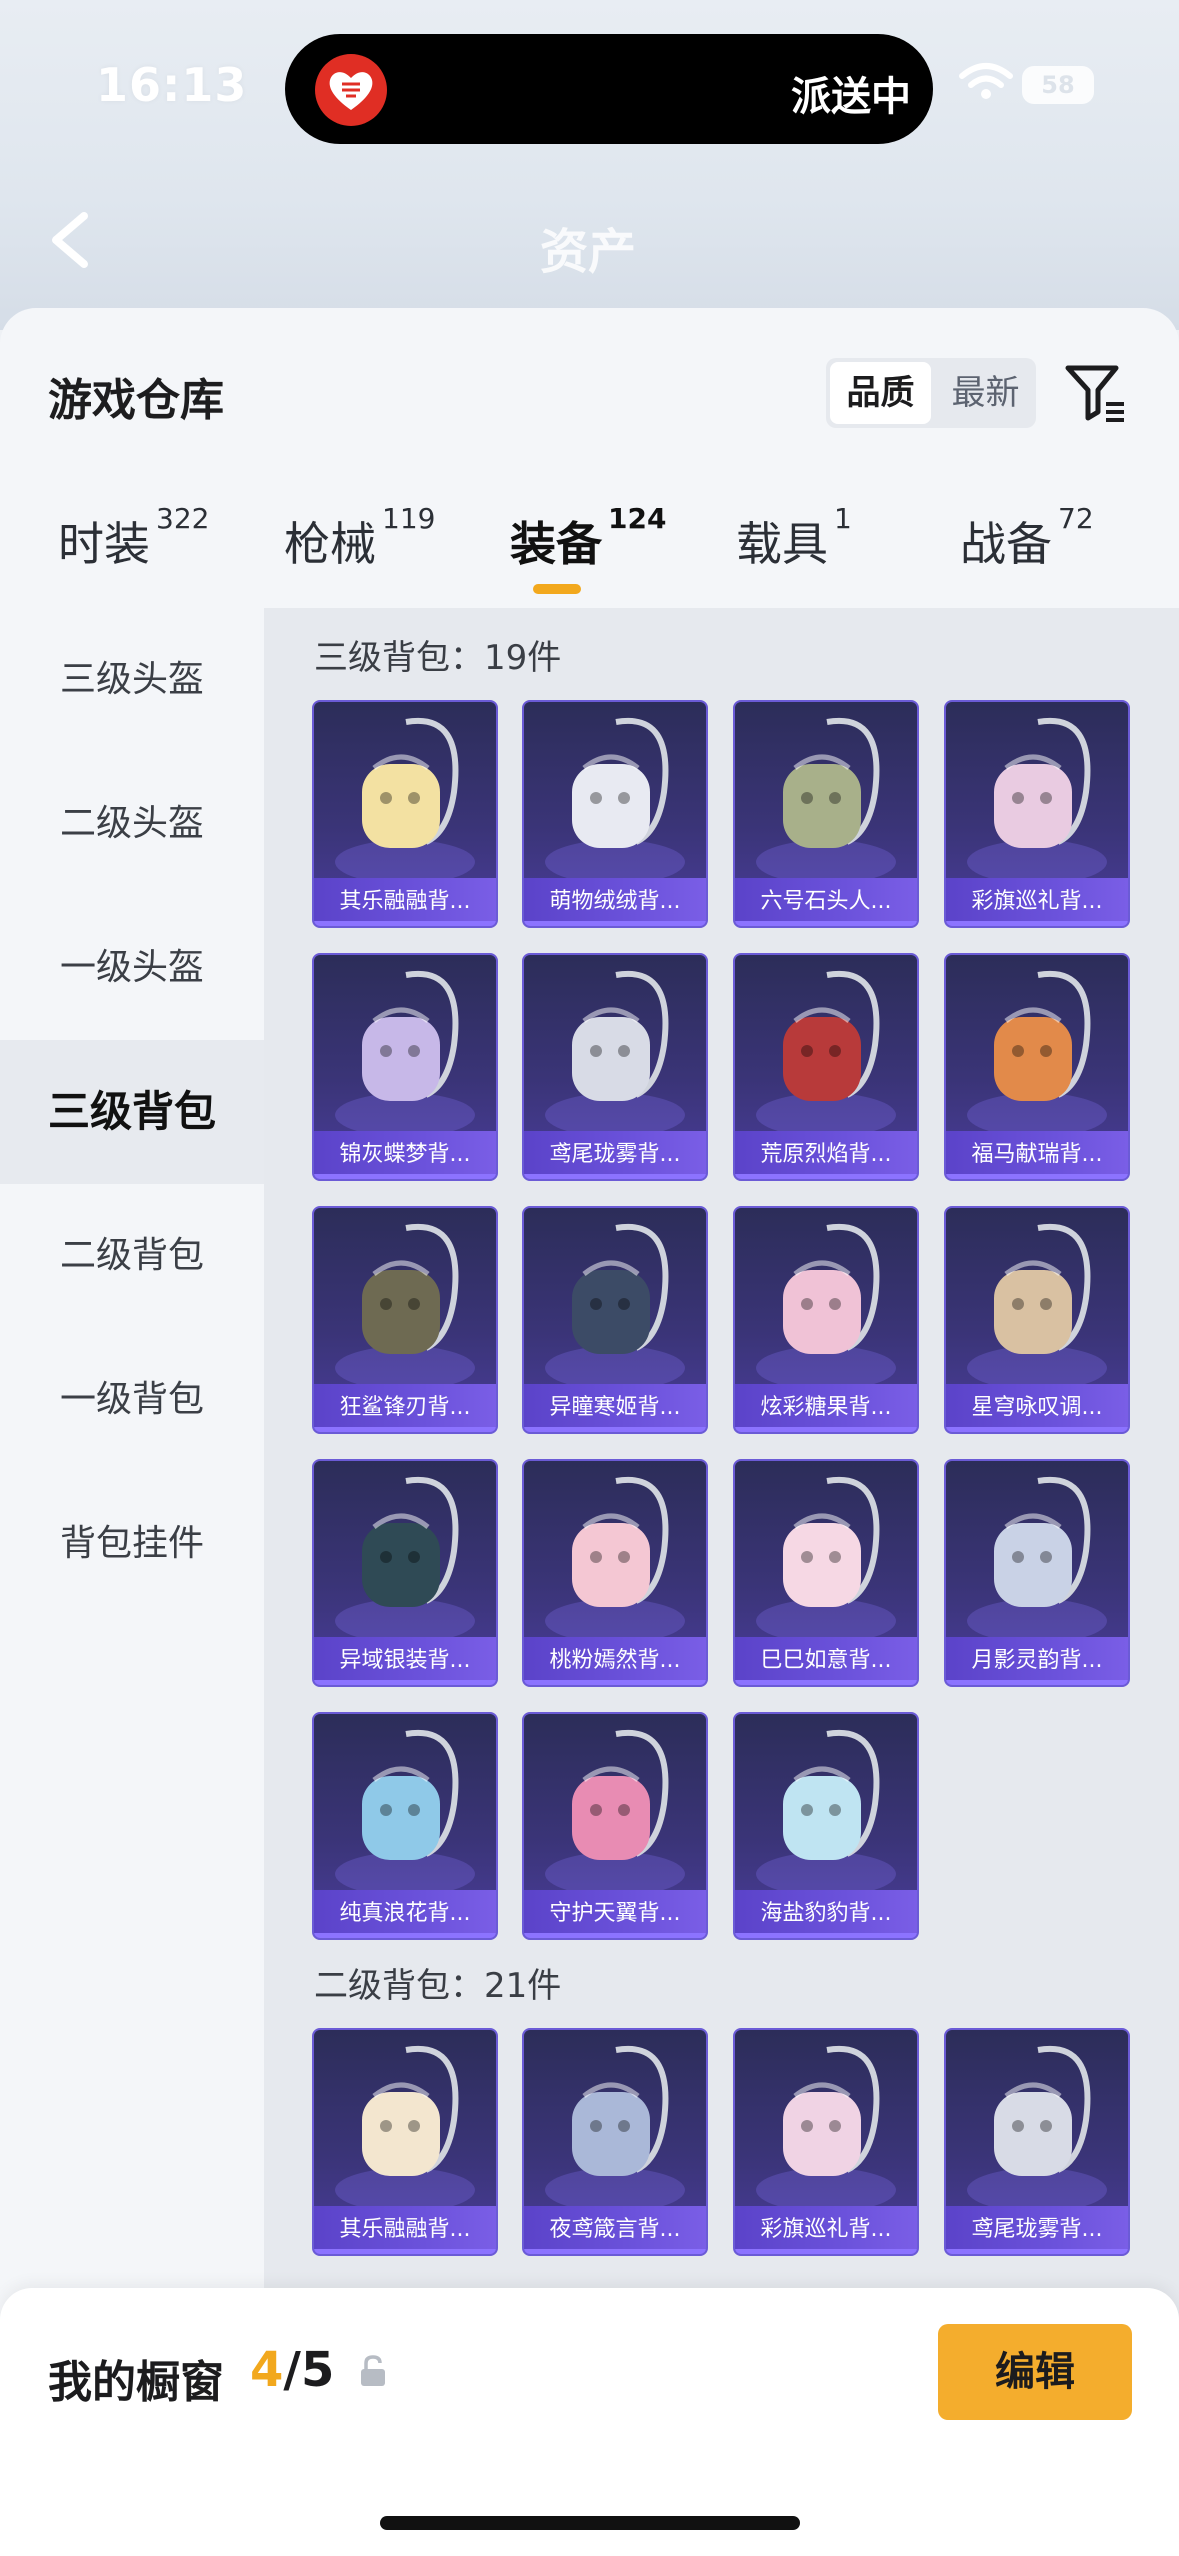 Image resolution: width=1179 pixels, height=2556 pixels. What do you see at coordinates (359, 538) in the screenshot?
I see `tab-guns: 枪械 119` at bounding box center [359, 538].